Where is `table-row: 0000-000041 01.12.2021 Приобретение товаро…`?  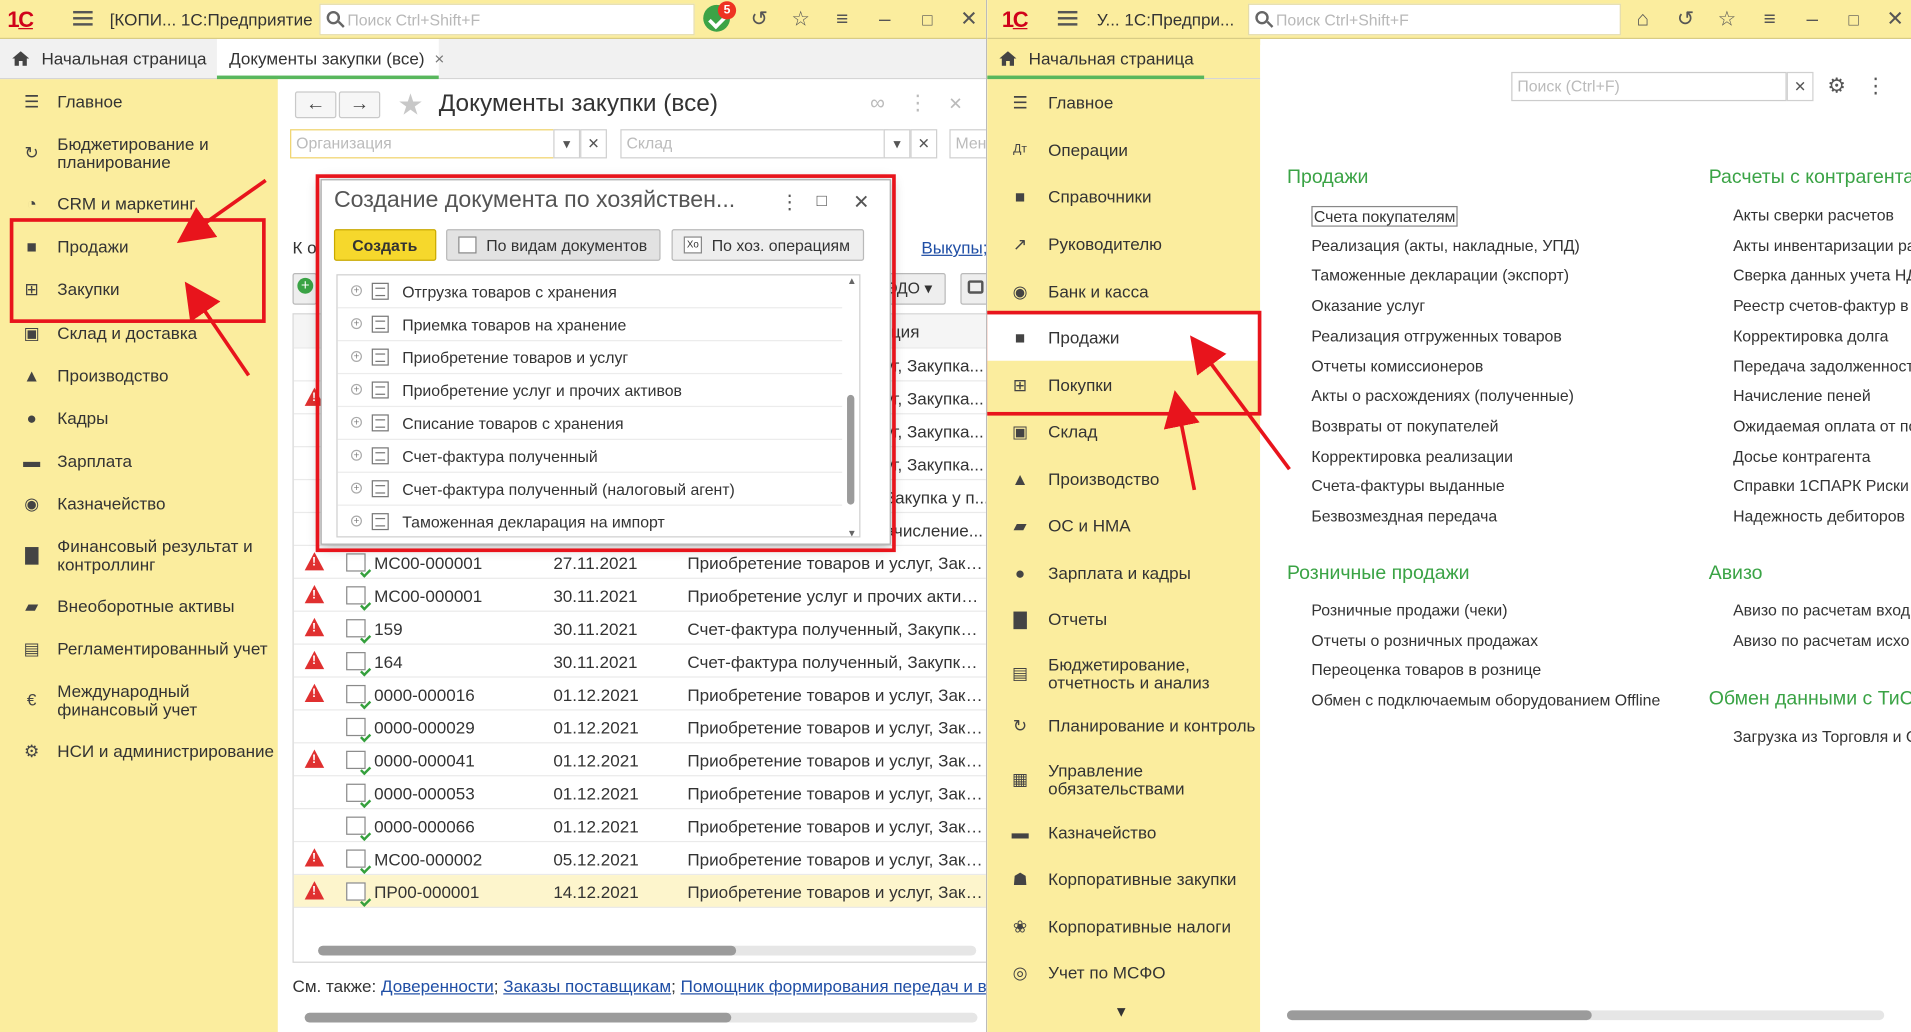 table-row: 0000-000041 01.12.2021 Приобретение товаро… is located at coordinates (639, 760).